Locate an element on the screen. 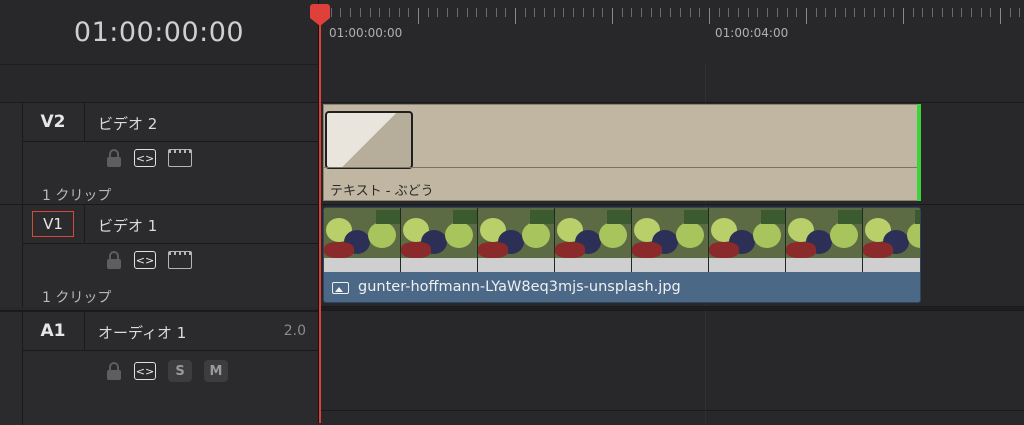  track-a1-id: A1 is located at coordinates (53, 331).